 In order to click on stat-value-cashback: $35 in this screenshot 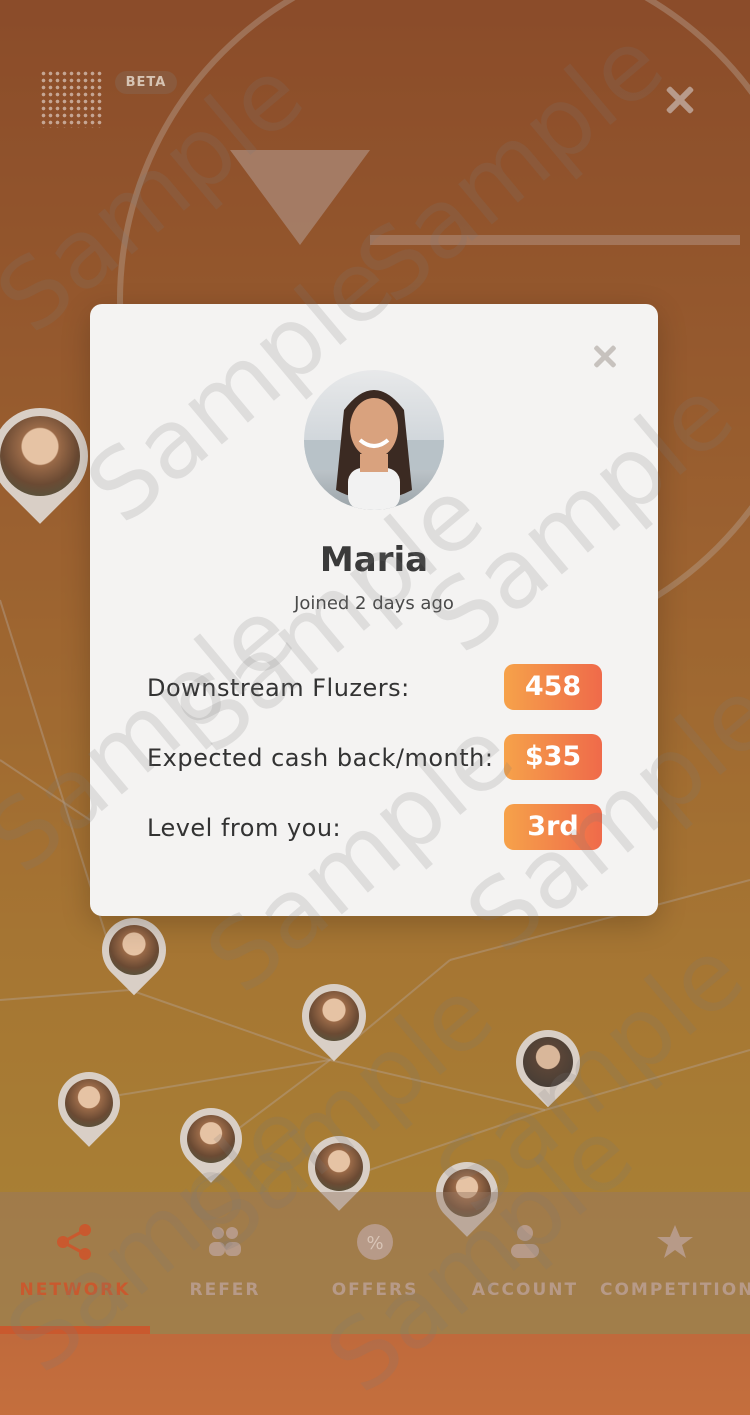, I will do `click(553, 757)`.